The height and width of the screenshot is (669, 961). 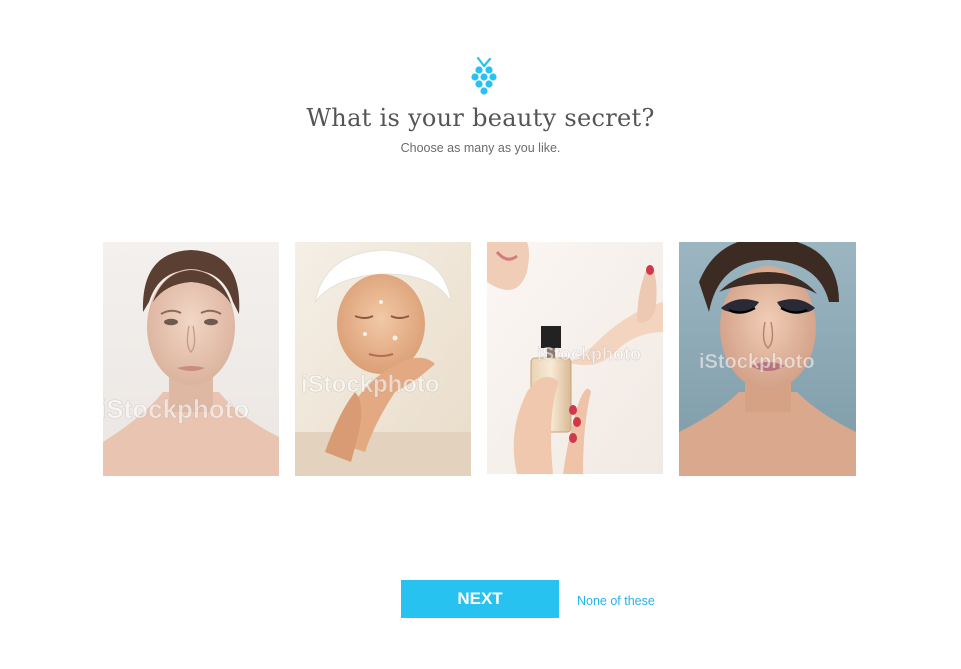 I want to click on option-face-wash: iStockphoto, so click(x=383, y=359).